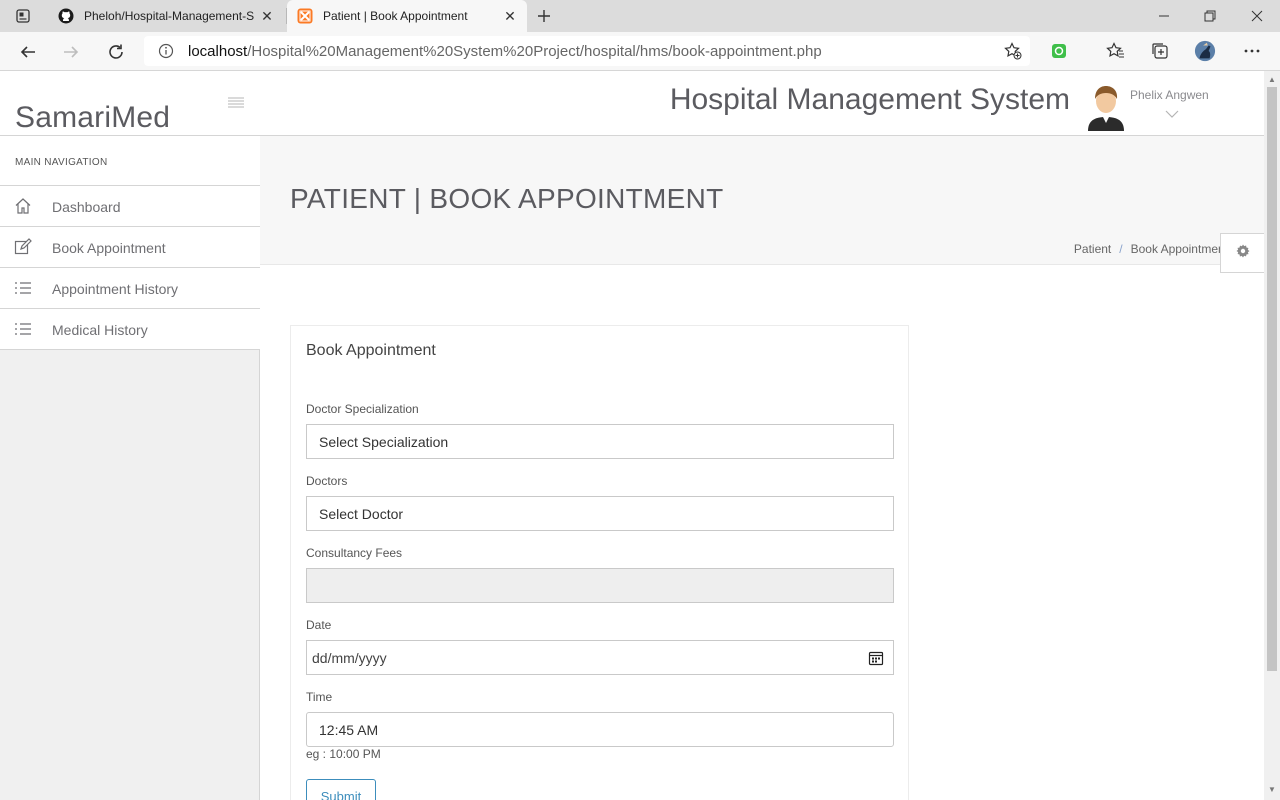  Describe the element at coordinates (349, 729) in the screenshot. I see `time-value: 12:45 AM` at that location.